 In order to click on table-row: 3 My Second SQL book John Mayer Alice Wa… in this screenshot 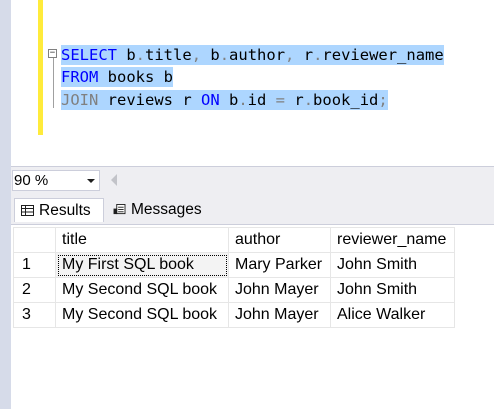, I will do `click(234, 315)`.